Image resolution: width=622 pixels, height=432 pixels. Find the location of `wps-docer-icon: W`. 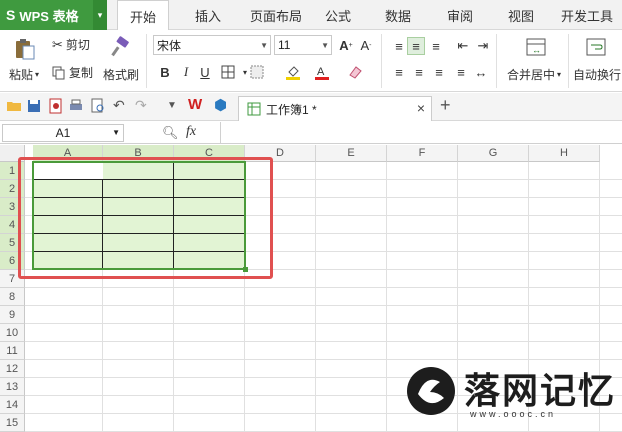

wps-docer-icon: W is located at coordinates (195, 104).